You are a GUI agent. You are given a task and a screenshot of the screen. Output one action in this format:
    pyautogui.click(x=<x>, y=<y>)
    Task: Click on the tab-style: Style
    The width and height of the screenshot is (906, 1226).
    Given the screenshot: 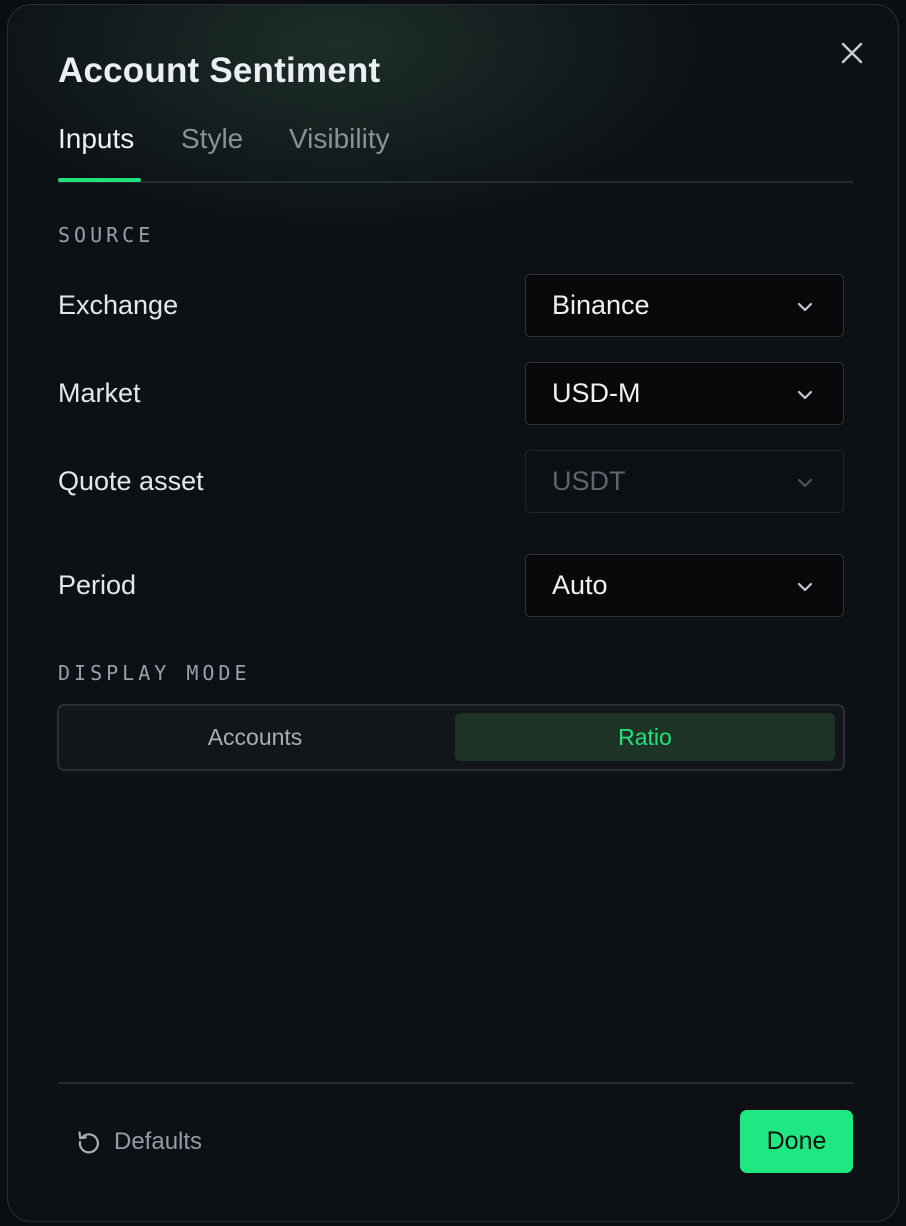 What is the action you would take?
    pyautogui.click(x=212, y=151)
    